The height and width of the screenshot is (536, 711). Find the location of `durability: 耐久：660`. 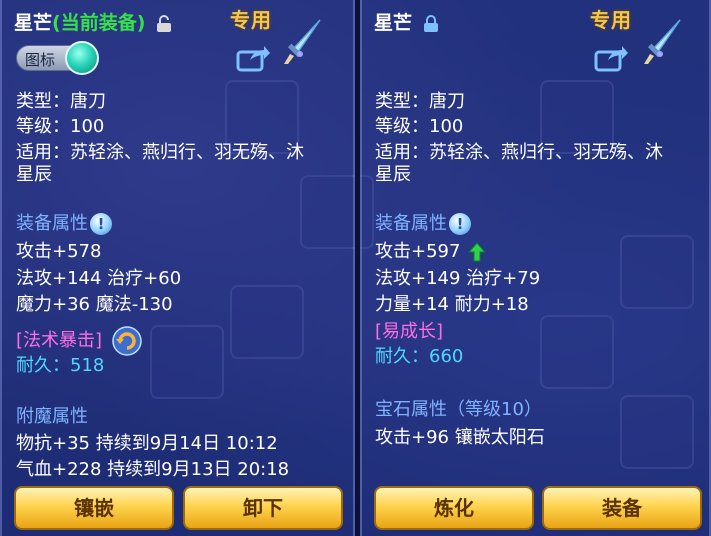

durability: 耐久：660 is located at coordinates (419, 356).